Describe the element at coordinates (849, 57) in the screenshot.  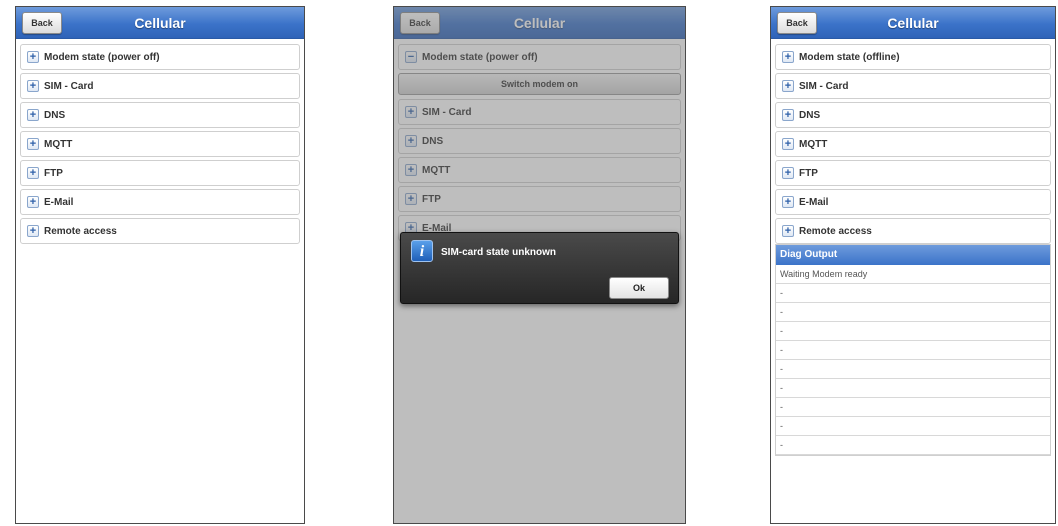
I see `item-label: Modem state (offline)` at that location.